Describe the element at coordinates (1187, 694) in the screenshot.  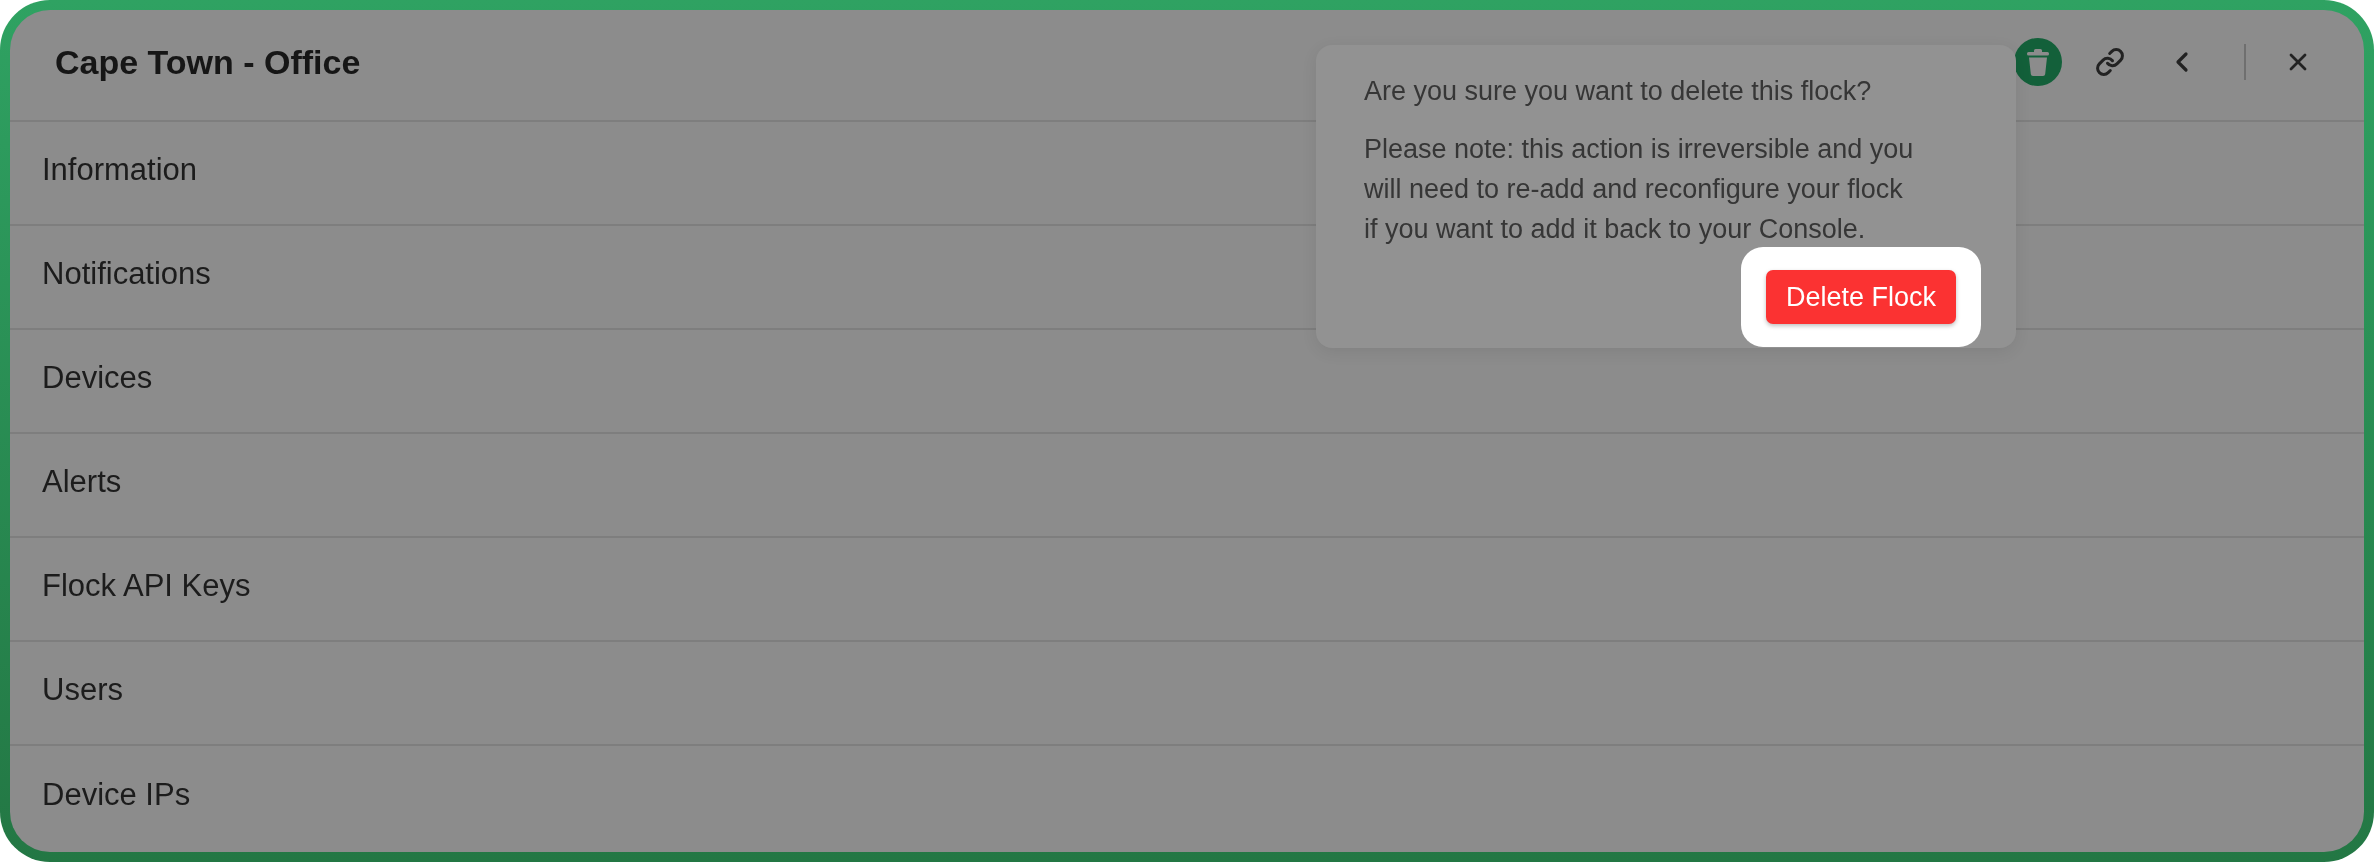
I see `menu-item: Users` at that location.